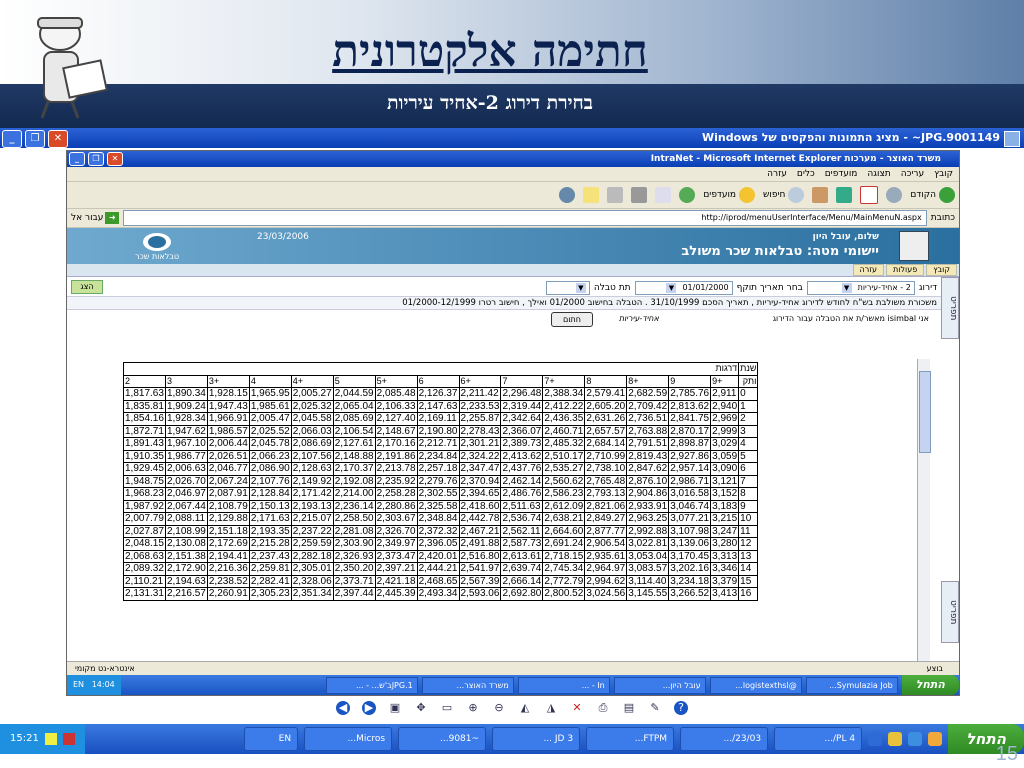 The height and width of the screenshot is (768, 1024). I want to click on menu-favorites: מועדפים, so click(841, 174).